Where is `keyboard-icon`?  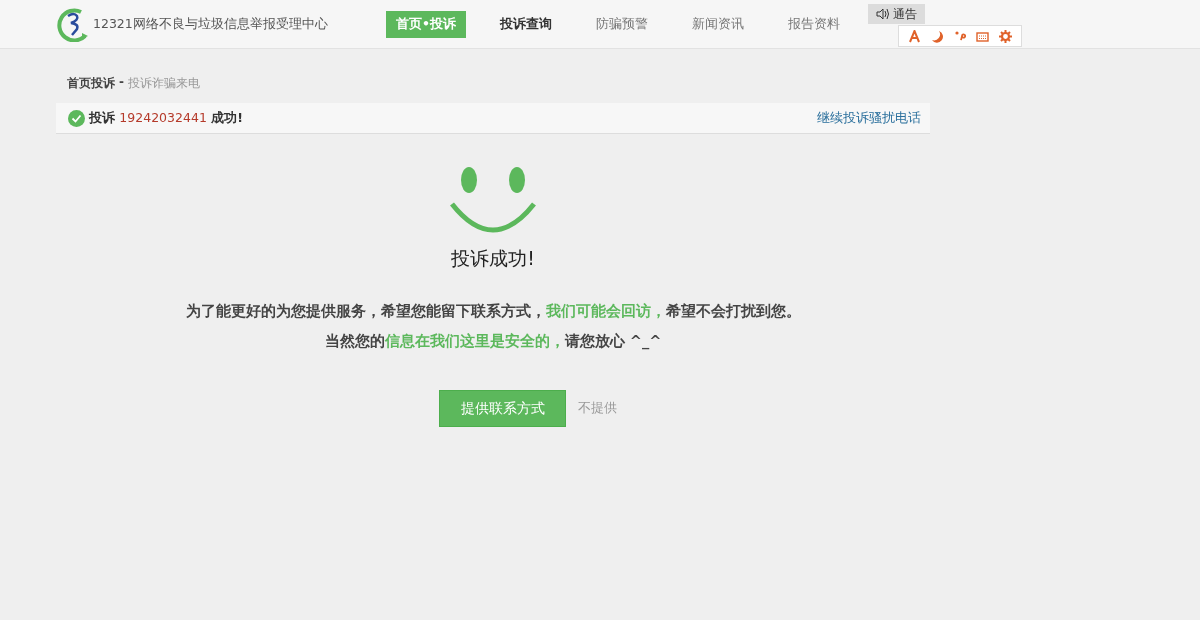 keyboard-icon is located at coordinates (983, 36).